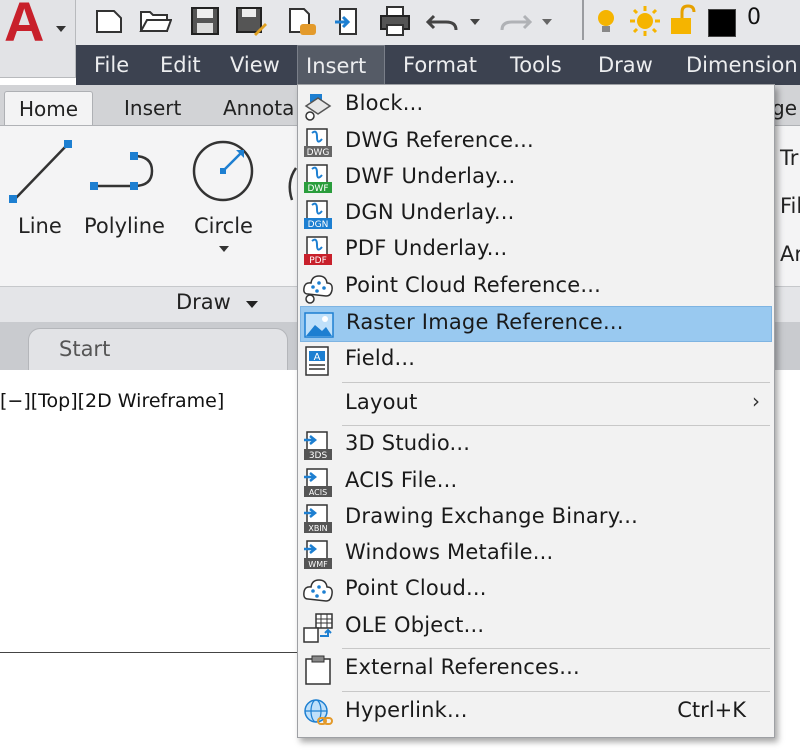  Describe the element at coordinates (158, 349) in the screenshot. I see `start-tab: Start` at that location.